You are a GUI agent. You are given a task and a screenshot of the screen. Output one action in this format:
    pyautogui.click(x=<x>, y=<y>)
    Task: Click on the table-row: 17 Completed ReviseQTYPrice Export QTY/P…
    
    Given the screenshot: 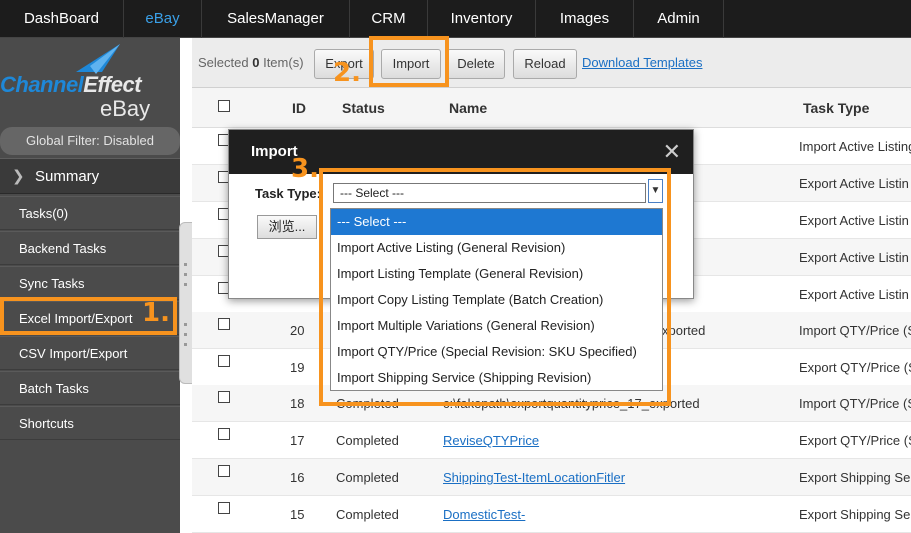 What is the action you would take?
    pyautogui.click(x=551, y=440)
    